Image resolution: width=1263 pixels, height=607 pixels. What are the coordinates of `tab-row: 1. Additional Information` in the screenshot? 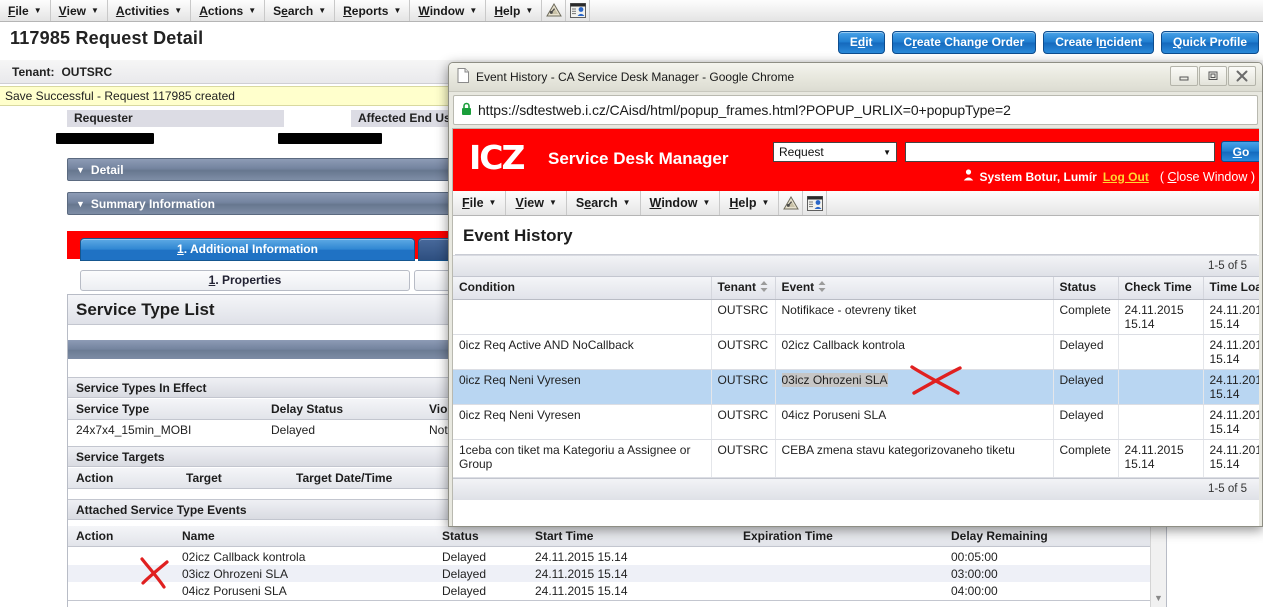 It's located at (279, 249).